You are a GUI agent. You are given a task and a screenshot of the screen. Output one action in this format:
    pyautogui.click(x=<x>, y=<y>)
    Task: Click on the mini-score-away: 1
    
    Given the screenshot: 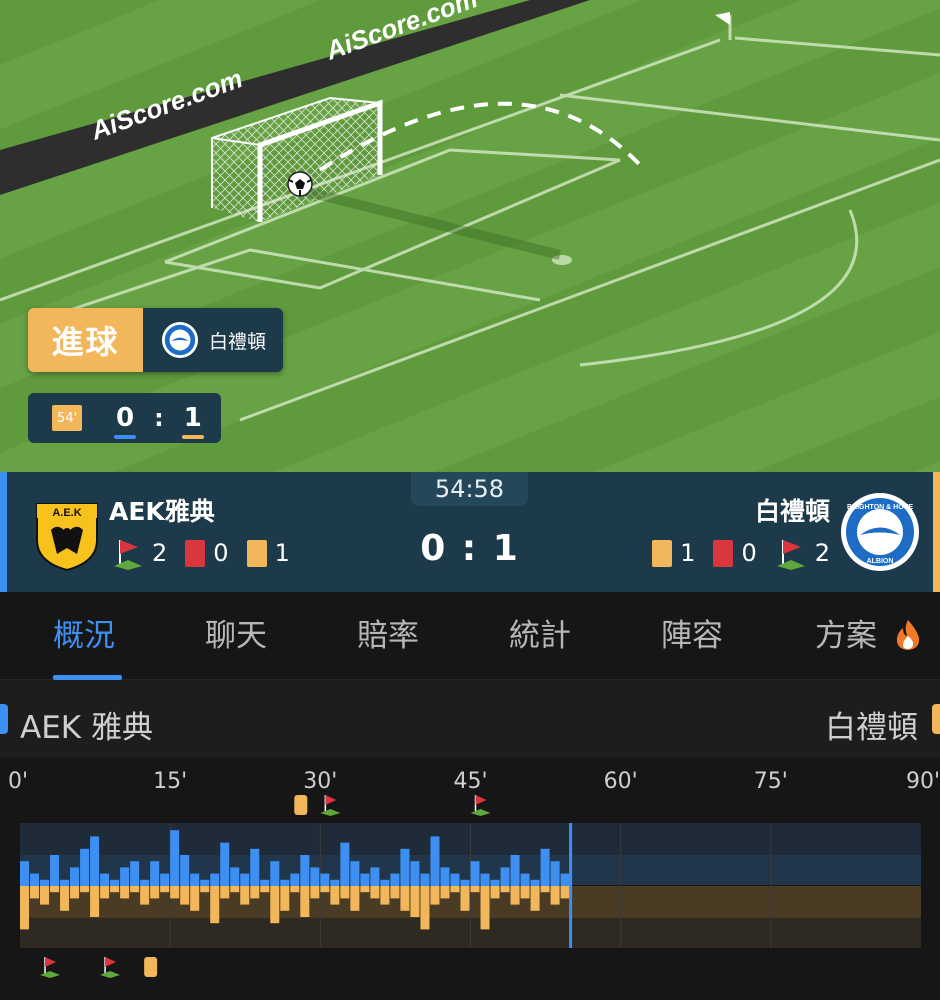 What is the action you would take?
    pyautogui.click(x=192, y=421)
    